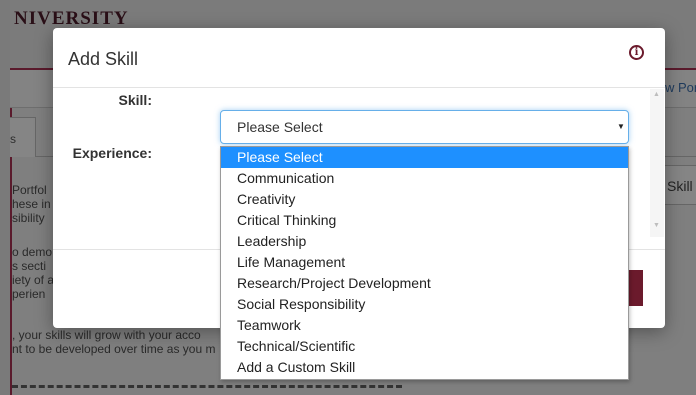  Describe the element at coordinates (32, 252) in the screenshot. I see `background-text: o demo` at that location.